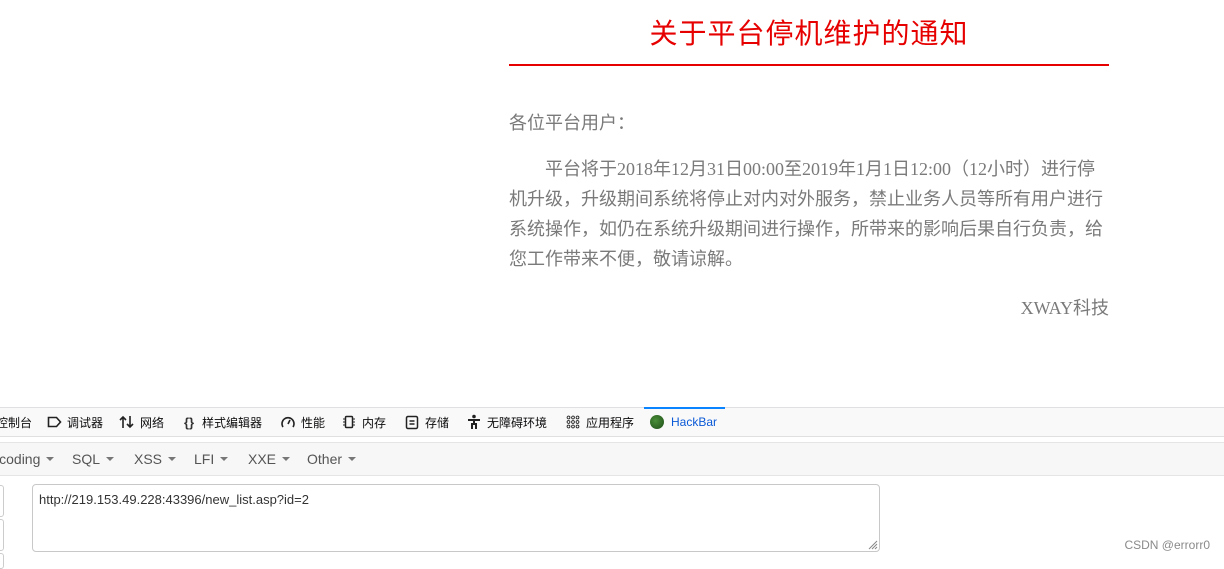  Describe the element at coordinates (612, 459) in the screenshot. I see `hackbar-menubar: Encoding SQL XSS LFI XXE Other` at that location.